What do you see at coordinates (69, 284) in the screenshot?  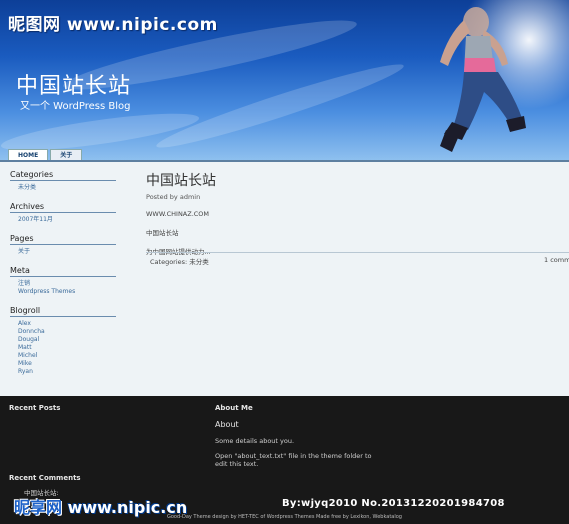 I see `sidebar-link-logout: 注销` at bounding box center [69, 284].